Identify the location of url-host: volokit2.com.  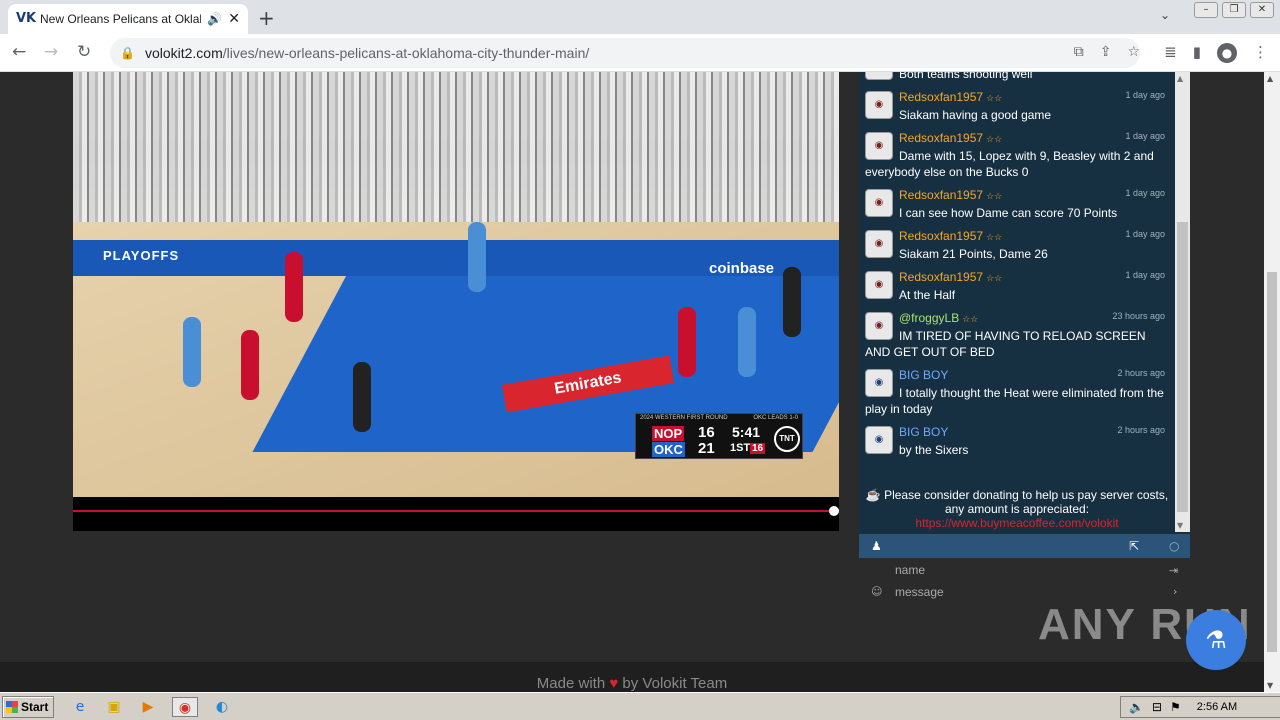
(183, 53).